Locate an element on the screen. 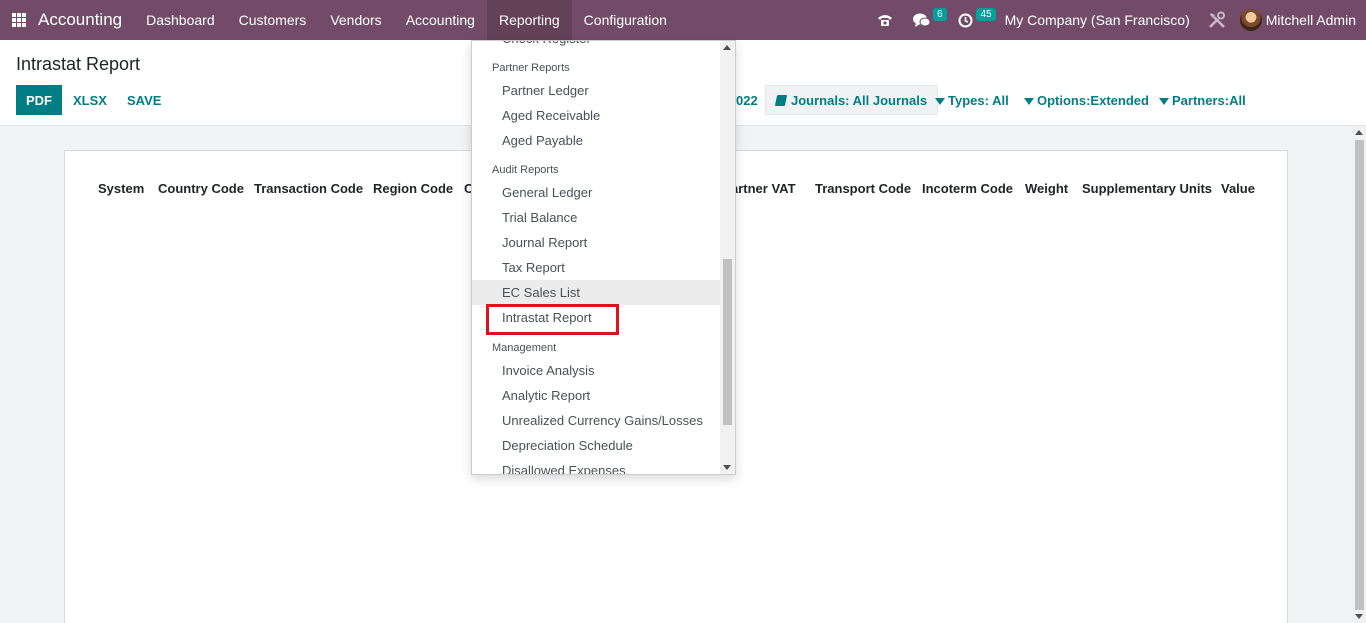 This screenshot has width=1366, height=623. column-header: Supplementary Units is located at coordinates (1147, 188).